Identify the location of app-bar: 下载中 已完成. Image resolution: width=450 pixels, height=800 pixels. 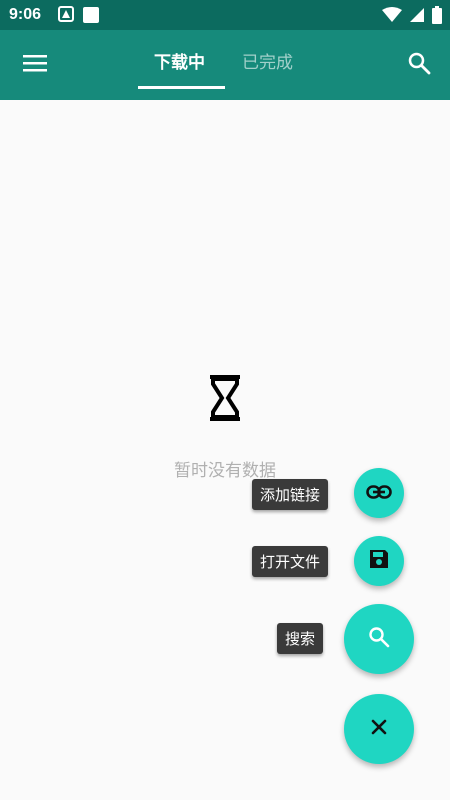
(225, 65).